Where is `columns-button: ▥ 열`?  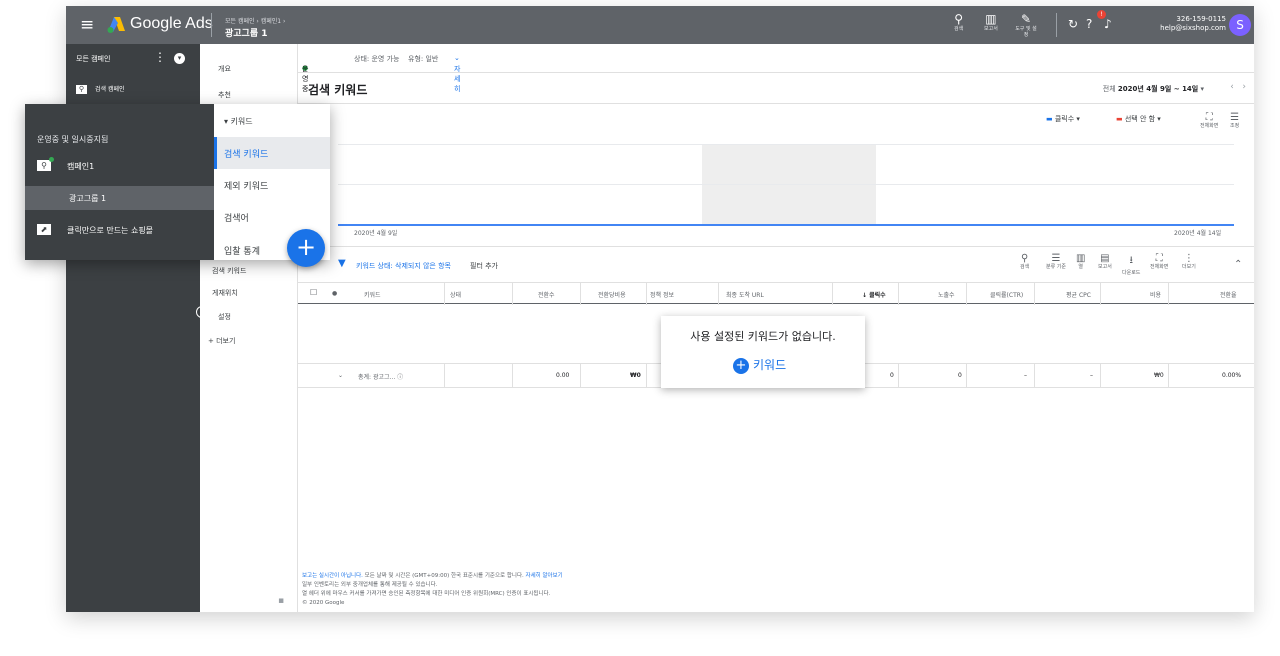 columns-button: ▥ 열 is located at coordinates (1080, 261).